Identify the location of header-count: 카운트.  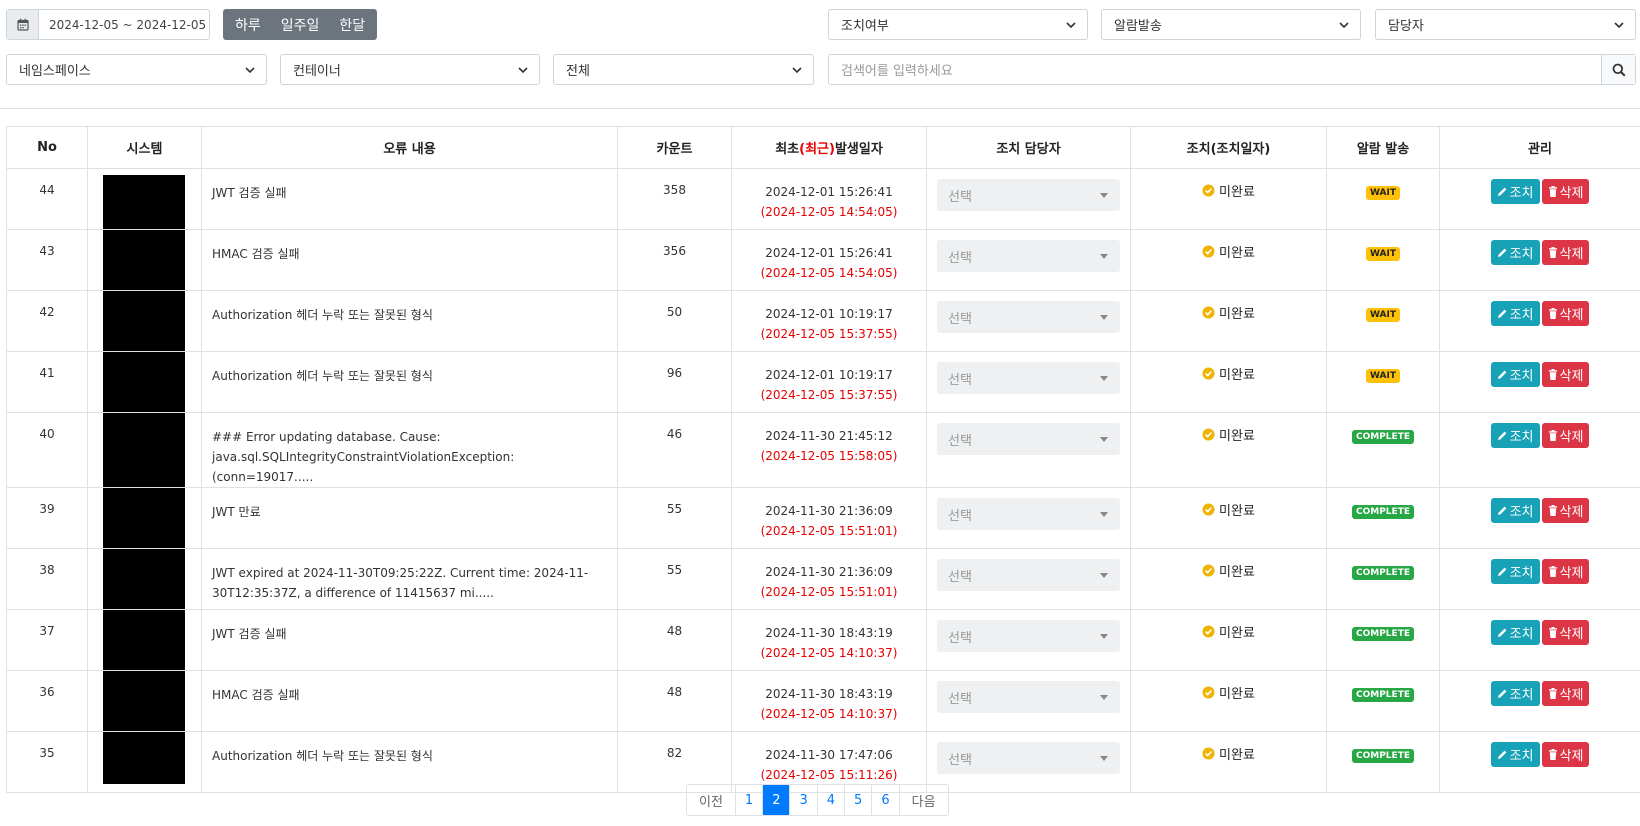
(674, 147).